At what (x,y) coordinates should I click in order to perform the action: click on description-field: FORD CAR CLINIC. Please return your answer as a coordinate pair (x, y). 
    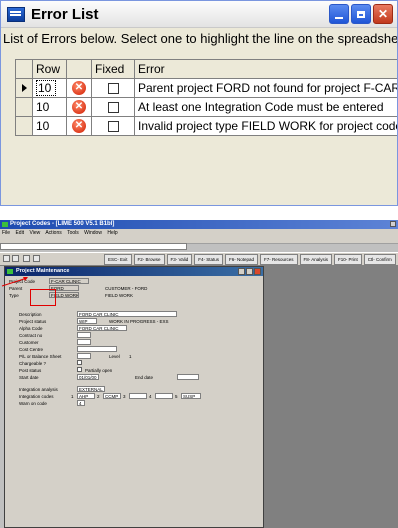
    Looking at the image, I should click on (127, 314).